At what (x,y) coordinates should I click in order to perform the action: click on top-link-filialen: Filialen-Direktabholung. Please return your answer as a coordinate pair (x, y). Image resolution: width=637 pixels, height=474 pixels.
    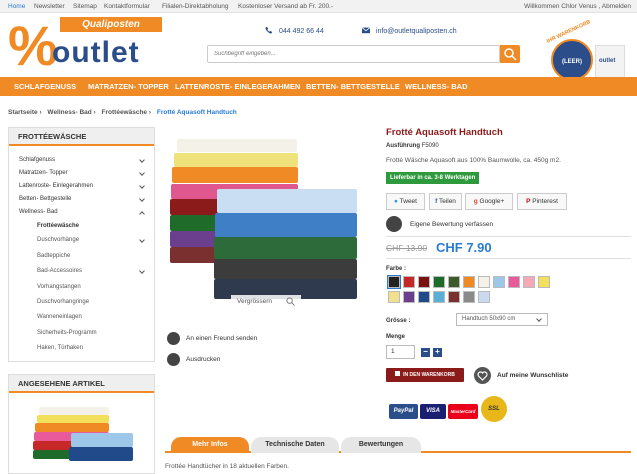
    Looking at the image, I should click on (195, 6).